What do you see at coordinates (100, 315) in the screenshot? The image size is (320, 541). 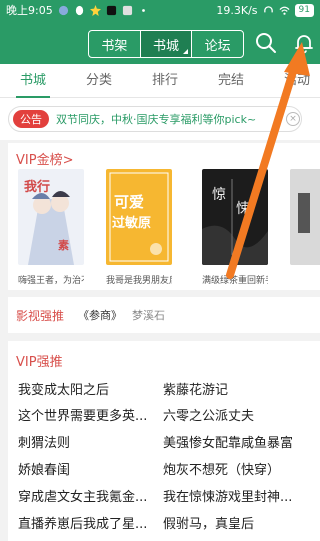 I see `drama-book: 《参商》` at bounding box center [100, 315].